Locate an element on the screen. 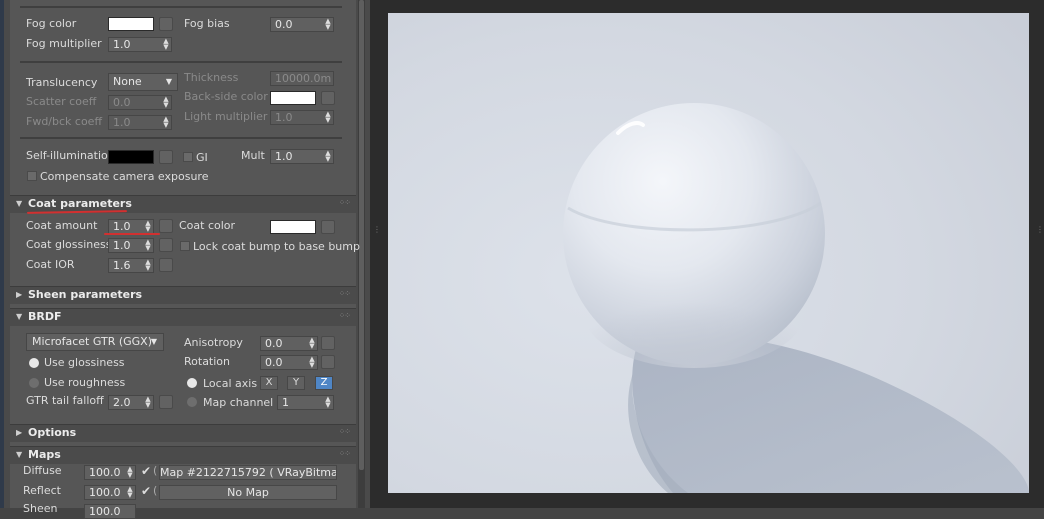  brdf-rollout-header: ▼ BRDF ⁘⁘ is located at coordinates (183, 317).